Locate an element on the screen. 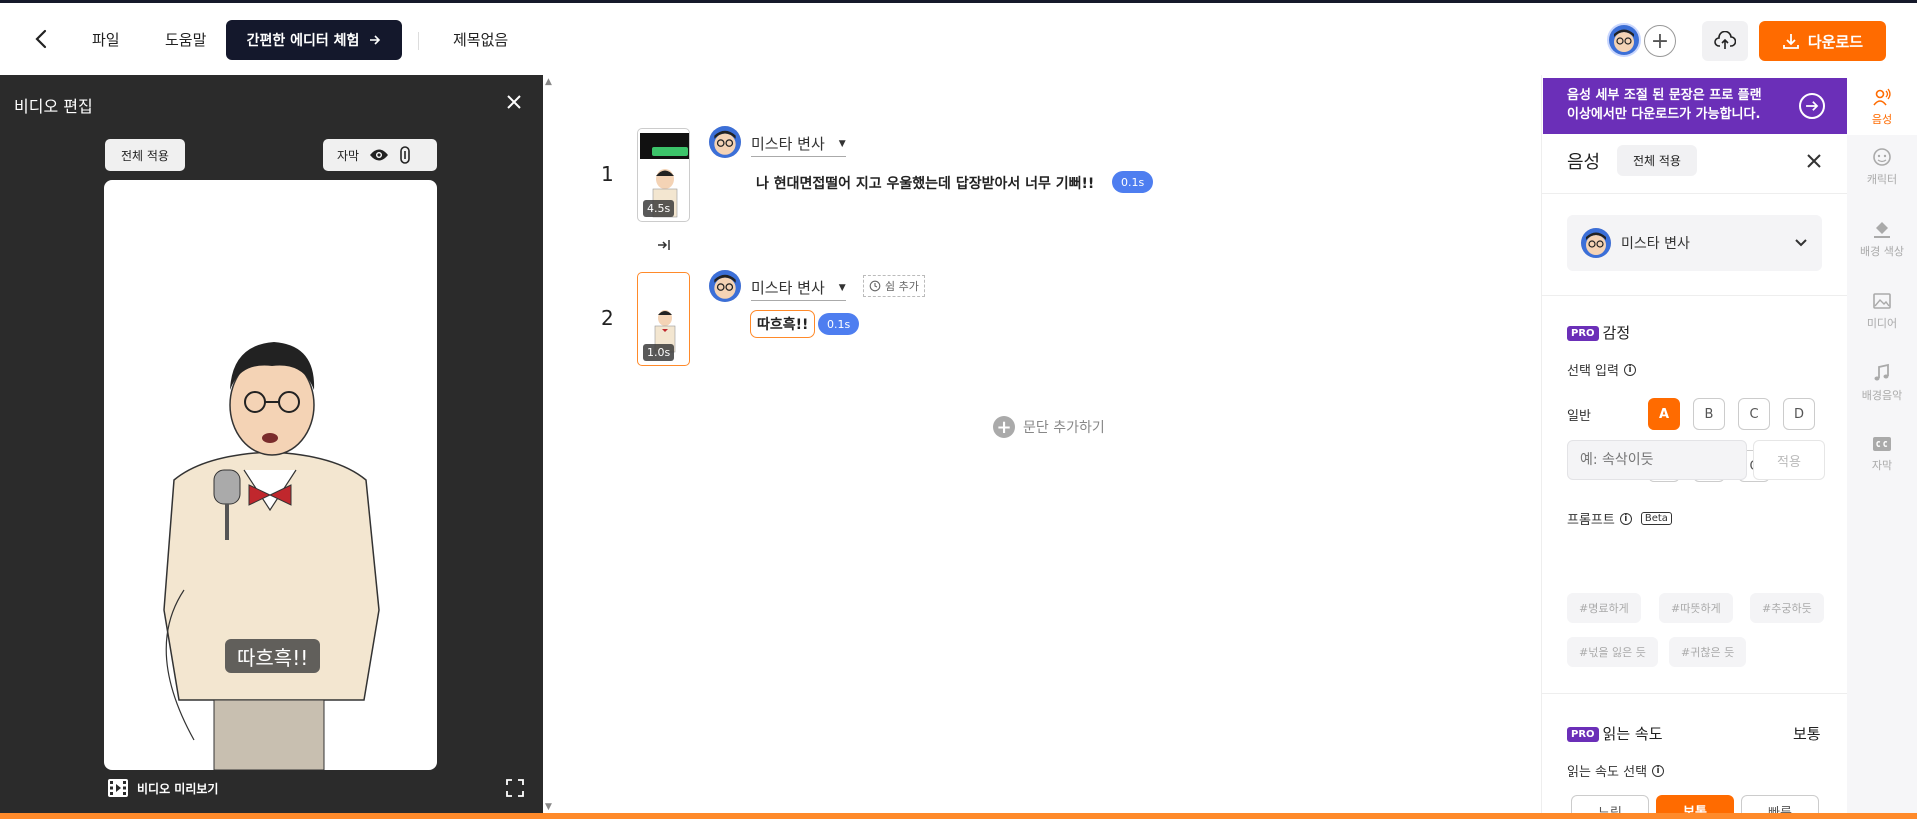 This screenshot has height=819, width=1917. tool-bgm: 배경음악 is located at coordinates (1882, 393).